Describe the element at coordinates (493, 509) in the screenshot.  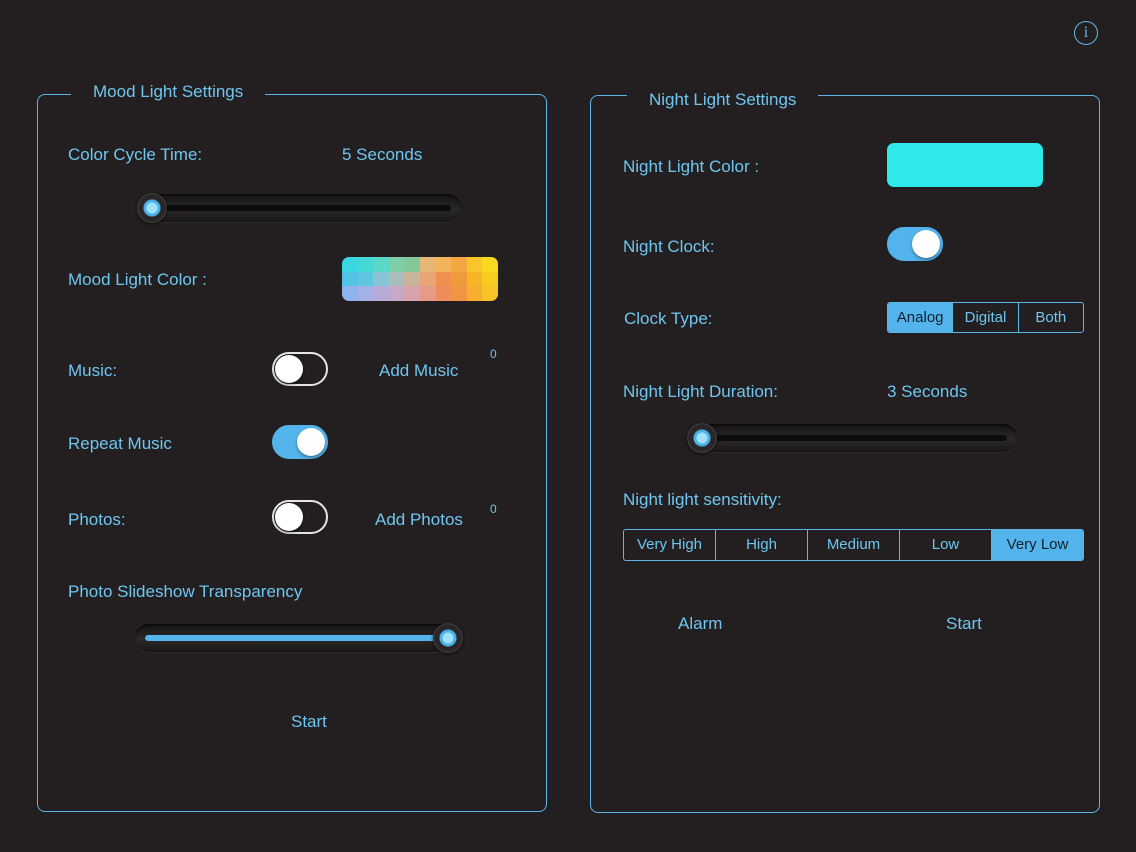
I see `photos-count: 0` at that location.